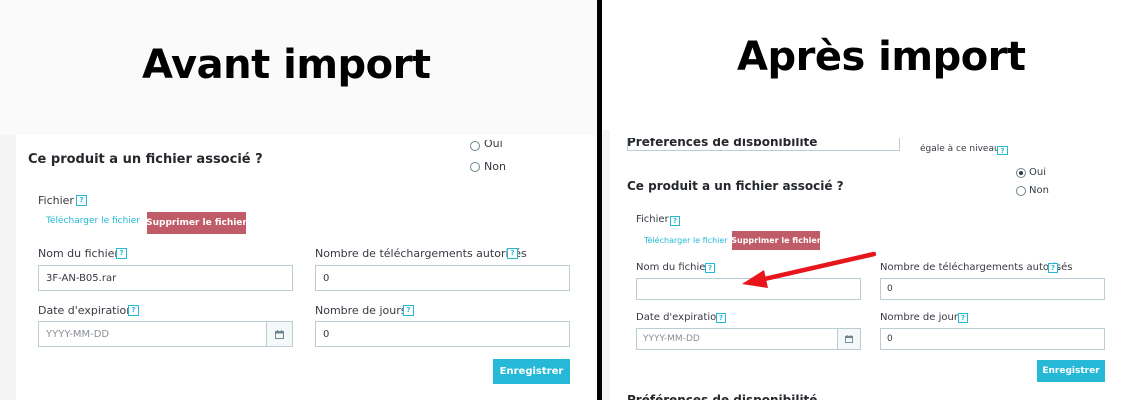  I want to click on delete-file-button: Supprimer le fichier, so click(196, 223).